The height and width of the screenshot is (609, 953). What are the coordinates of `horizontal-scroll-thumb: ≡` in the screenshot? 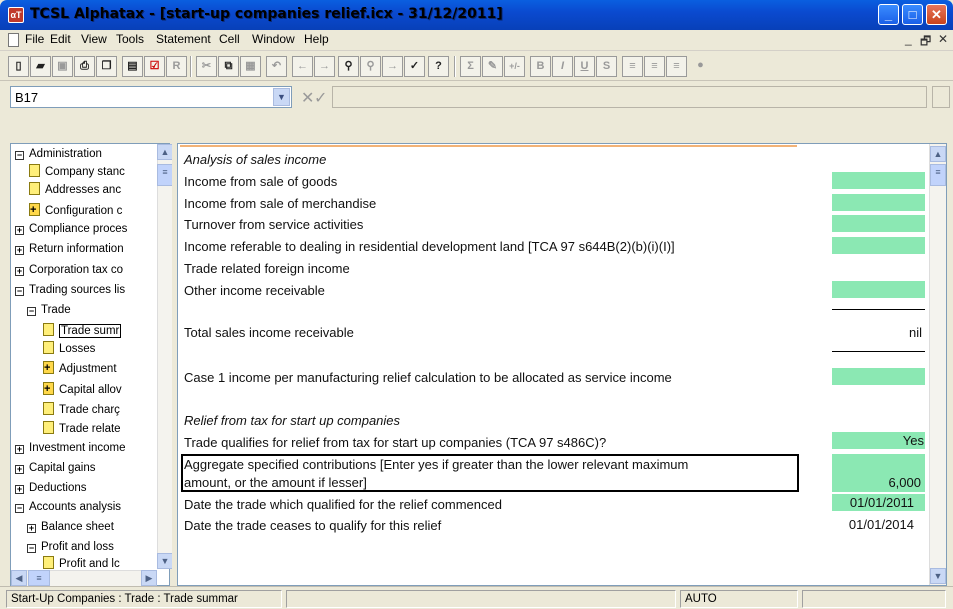 It's located at (39, 578).